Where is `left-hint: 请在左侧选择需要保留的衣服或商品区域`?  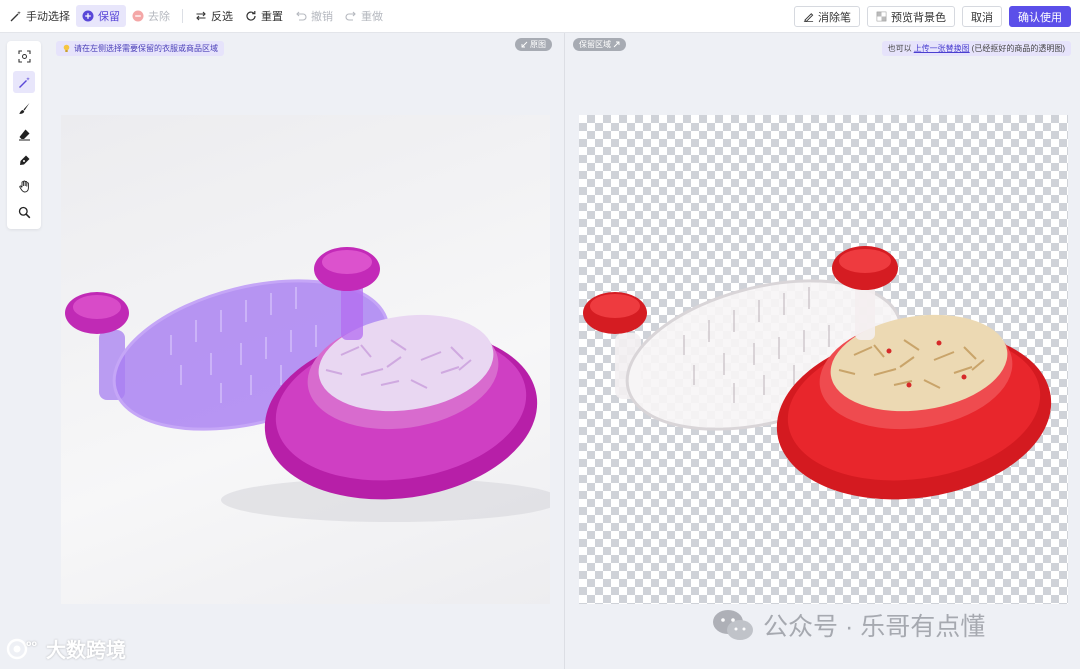
left-hint: 请在左侧选择需要保留的衣服或商品区域 is located at coordinates (140, 48).